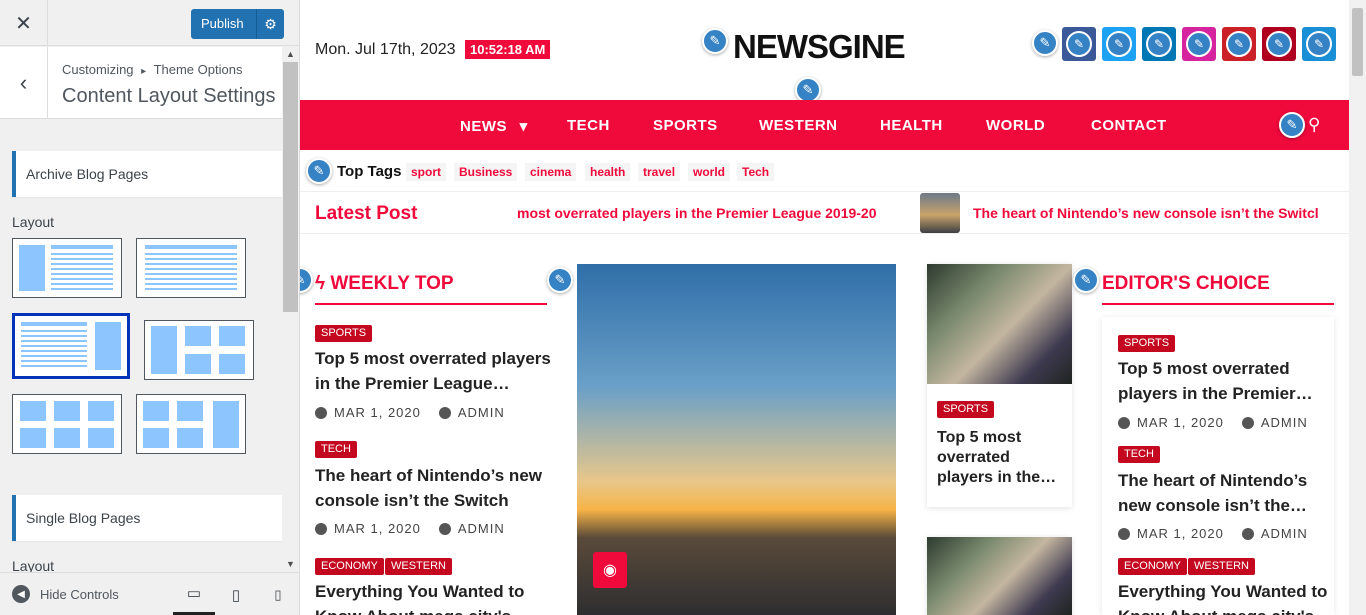 Image resolution: width=1366 pixels, height=615 pixels. I want to click on sidebar-scrollbar: ▲ ▼, so click(290, 309).